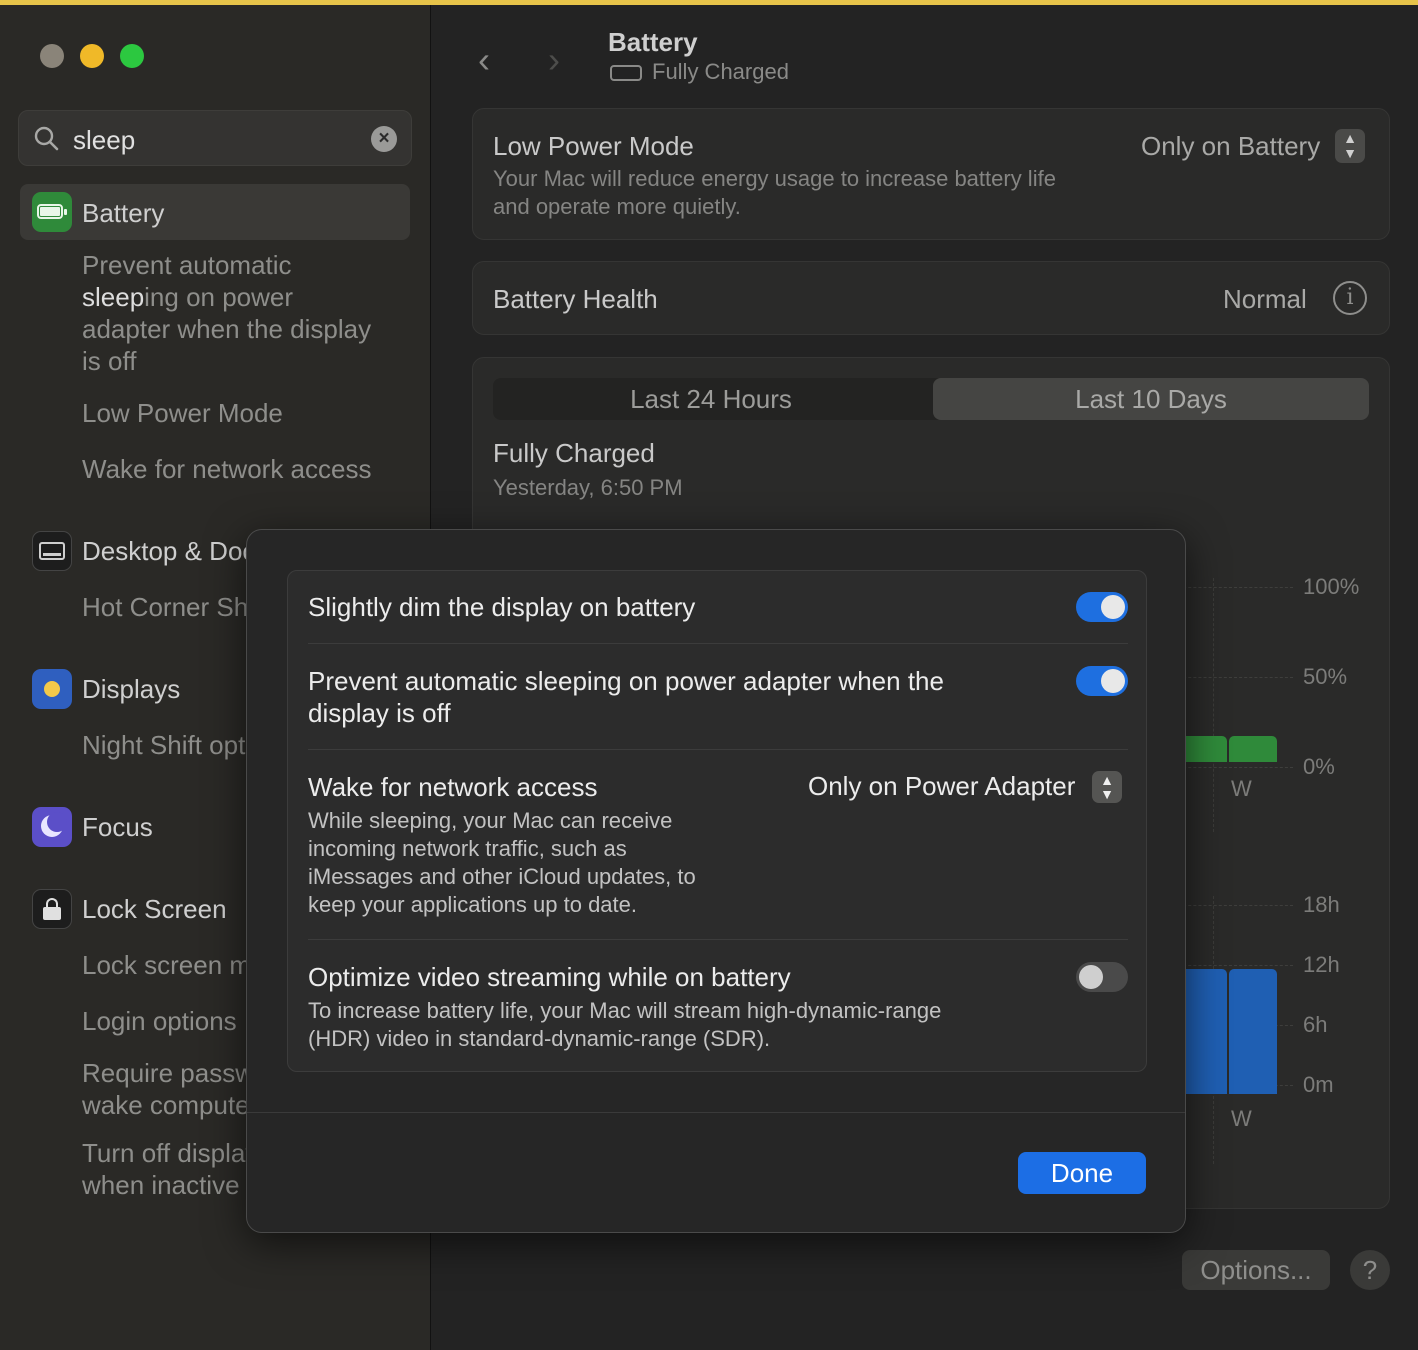 The height and width of the screenshot is (1350, 1418). Describe the element at coordinates (931, 399) in the screenshot. I see `time-range-segmented: Last 24 Hours Last 10 Days` at that location.